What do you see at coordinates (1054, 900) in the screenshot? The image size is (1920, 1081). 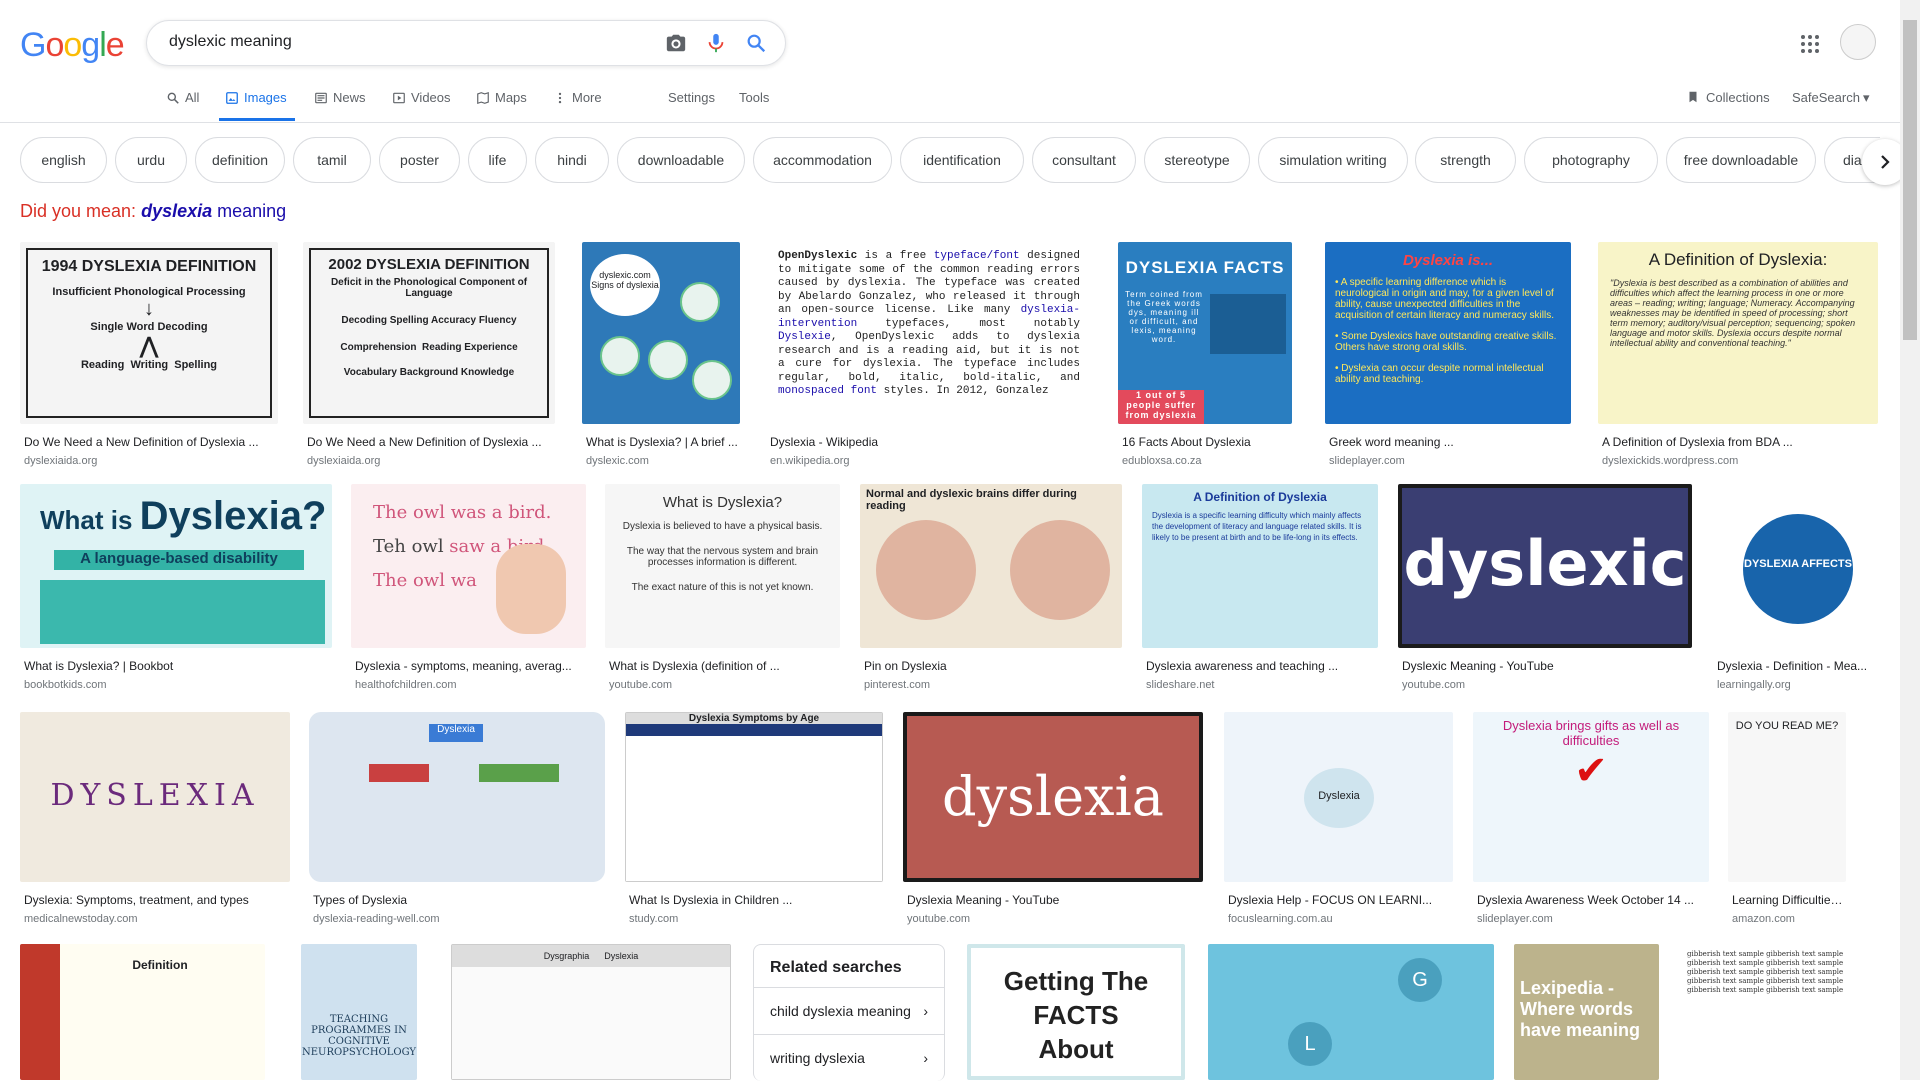 I see `result-title: Dyslexia Meaning - YouTube` at bounding box center [1054, 900].